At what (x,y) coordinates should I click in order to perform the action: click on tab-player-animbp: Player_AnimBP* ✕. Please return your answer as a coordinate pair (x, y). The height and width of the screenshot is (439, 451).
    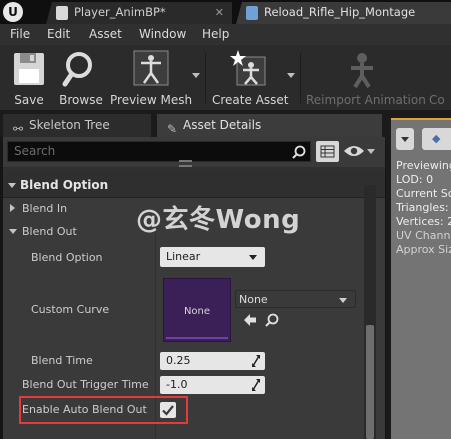
    Looking at the image, I should click on (139, 13).